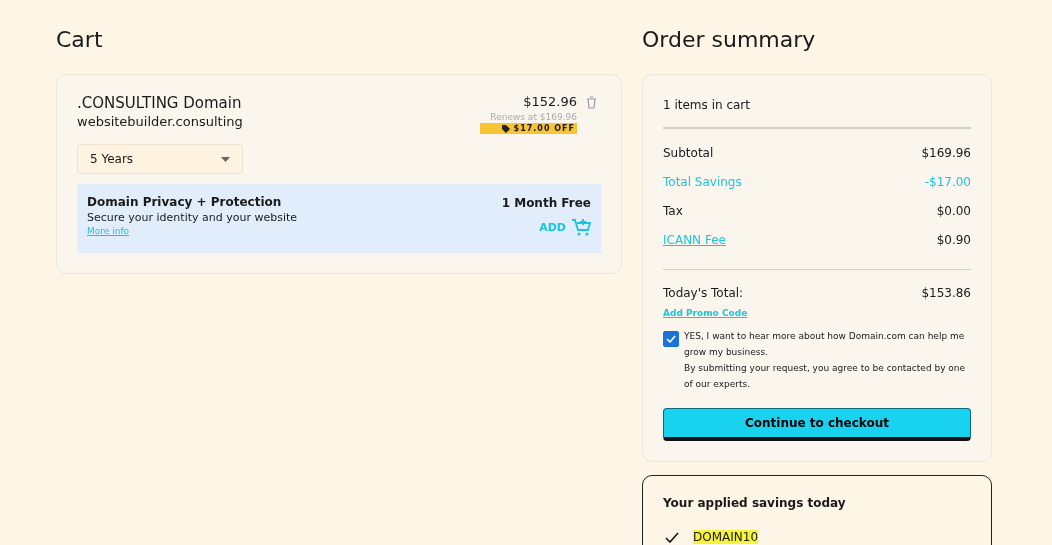  What do you see at coordinates (591, 102) in the screenshot?
I see `trash-icon` at bounding box center [591, 102].